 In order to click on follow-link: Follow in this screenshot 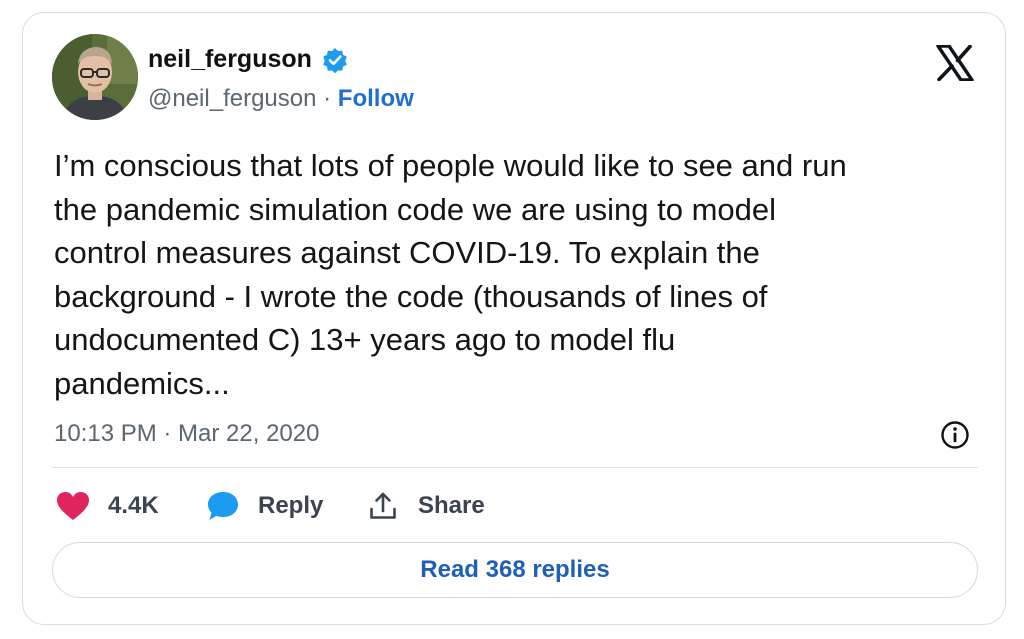, I will do `click(376, 98)`.